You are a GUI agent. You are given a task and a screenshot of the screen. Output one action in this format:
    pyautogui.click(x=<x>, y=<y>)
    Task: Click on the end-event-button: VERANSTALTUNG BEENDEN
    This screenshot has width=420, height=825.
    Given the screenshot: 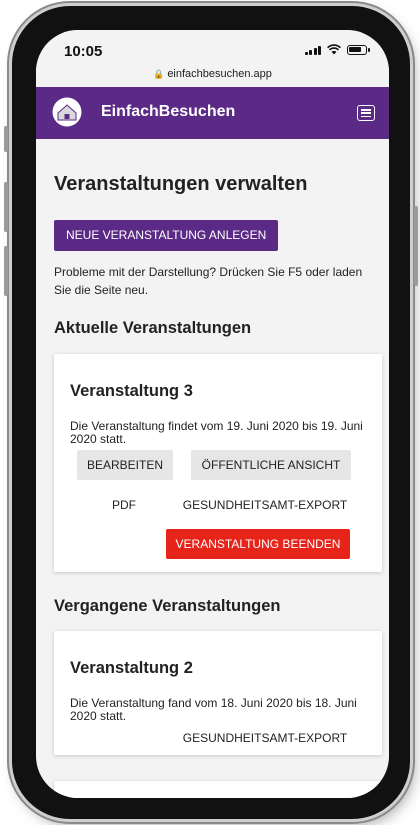 What is the action you would take?
    pyautogui.click(x=258, y=544)
    